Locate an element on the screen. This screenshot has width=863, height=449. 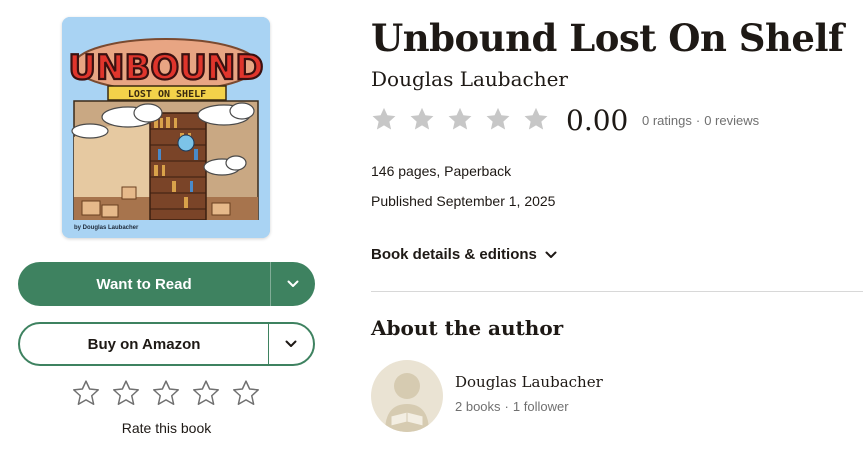
buy-control: Buy on Amazon is located at coordinates (166, 344).